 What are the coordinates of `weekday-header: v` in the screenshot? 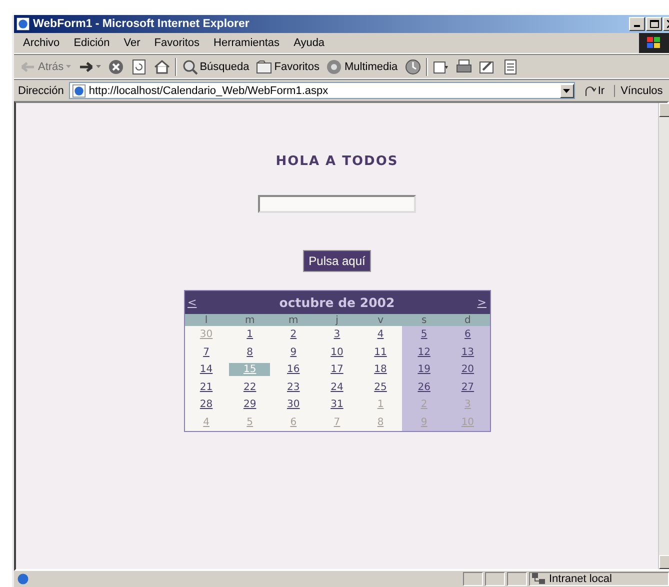 It's located at (380, 320).